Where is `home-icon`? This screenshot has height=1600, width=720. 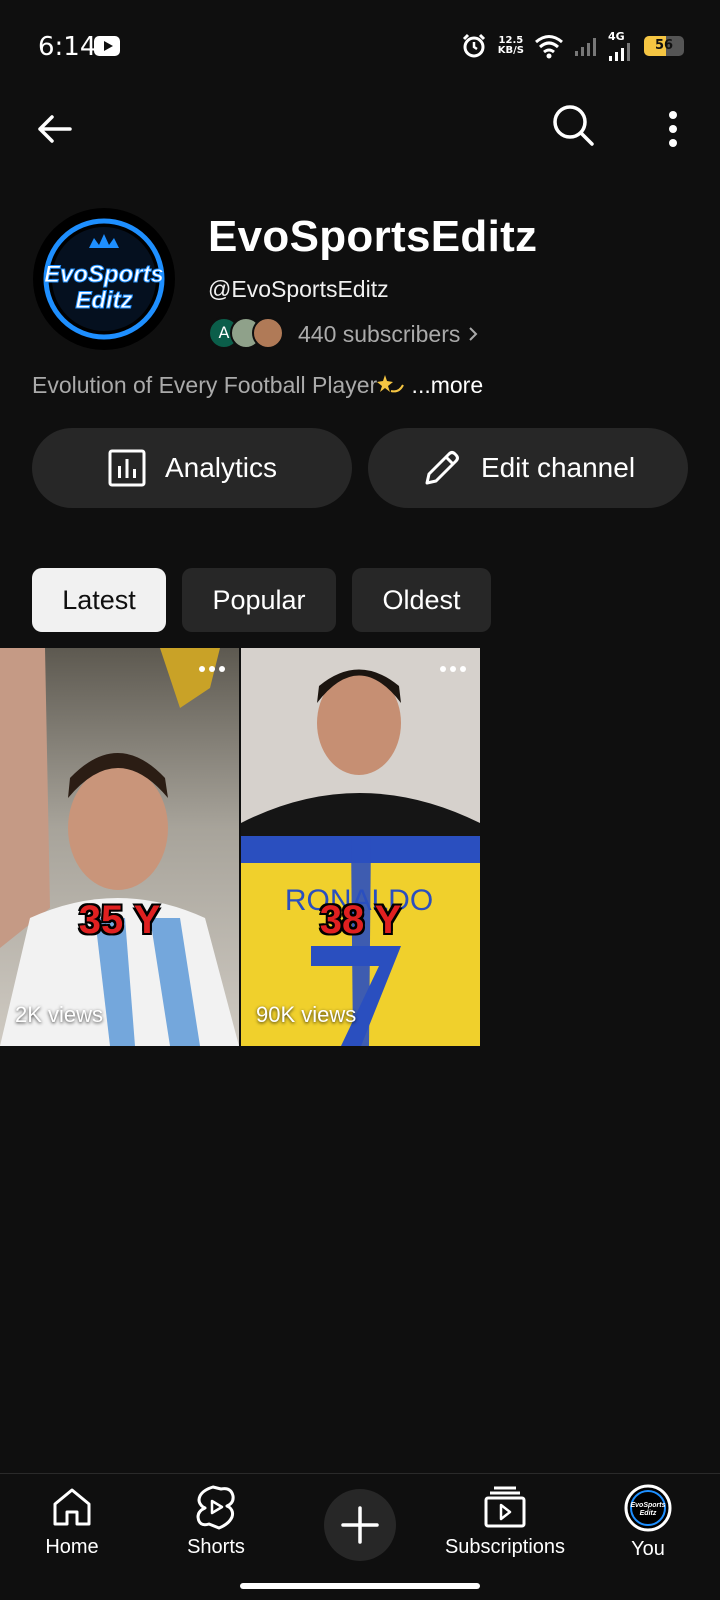 home-icon is located at coordinates (72, 1507).